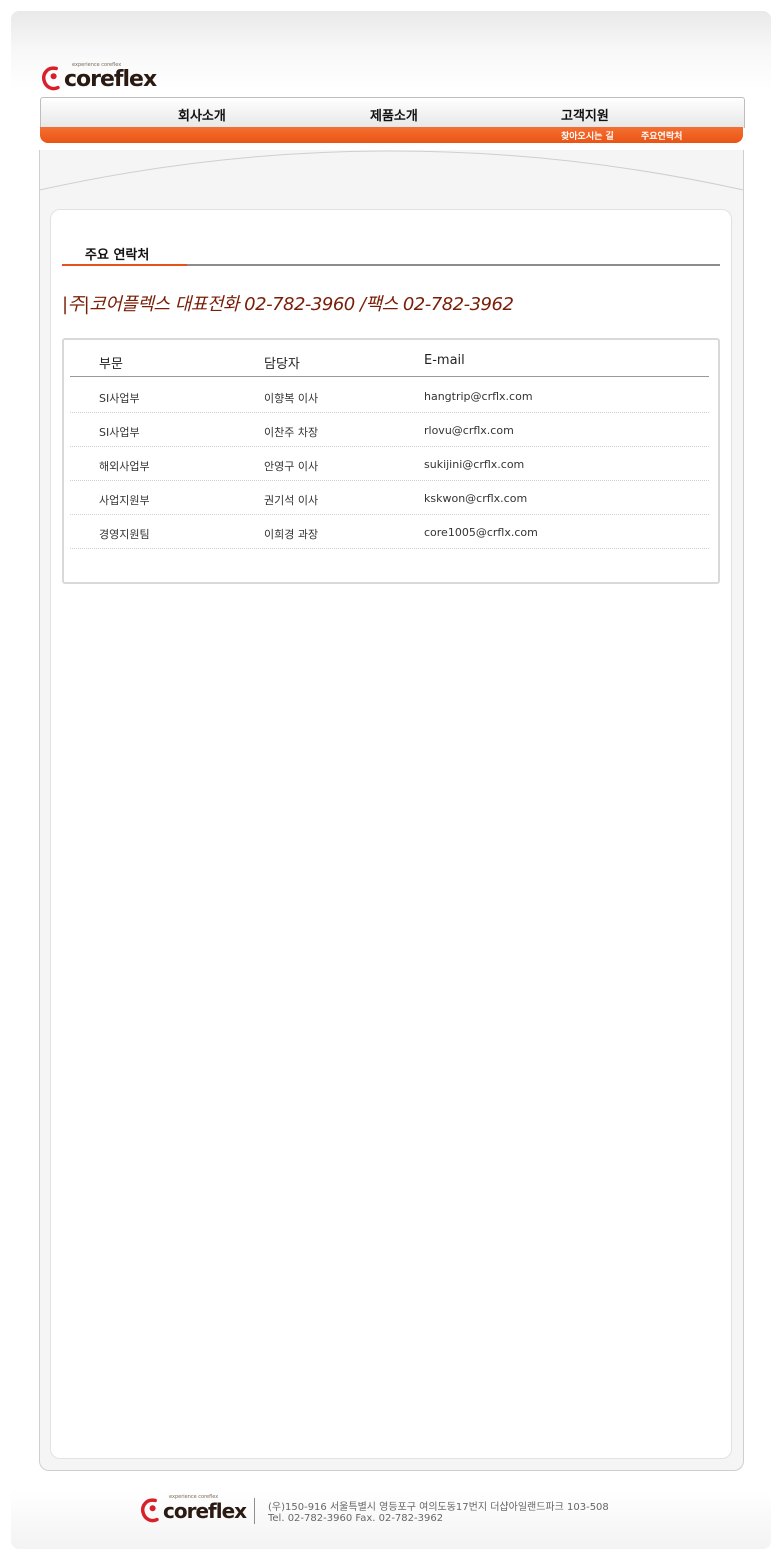 This screenshot has width=780, height=1560. Describe the element at coordinates (124, 466) in the screenshot. I see `cell-department: 해외사업부` at that location.